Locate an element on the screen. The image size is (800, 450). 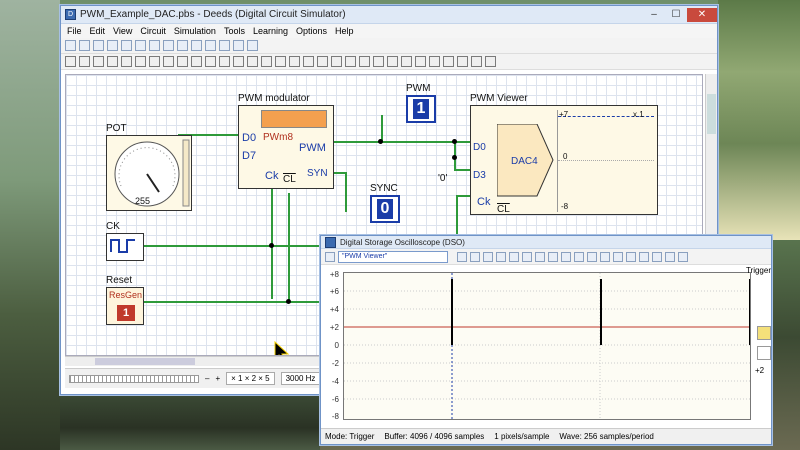
menu-view: View is located at coordinates (122, 31).